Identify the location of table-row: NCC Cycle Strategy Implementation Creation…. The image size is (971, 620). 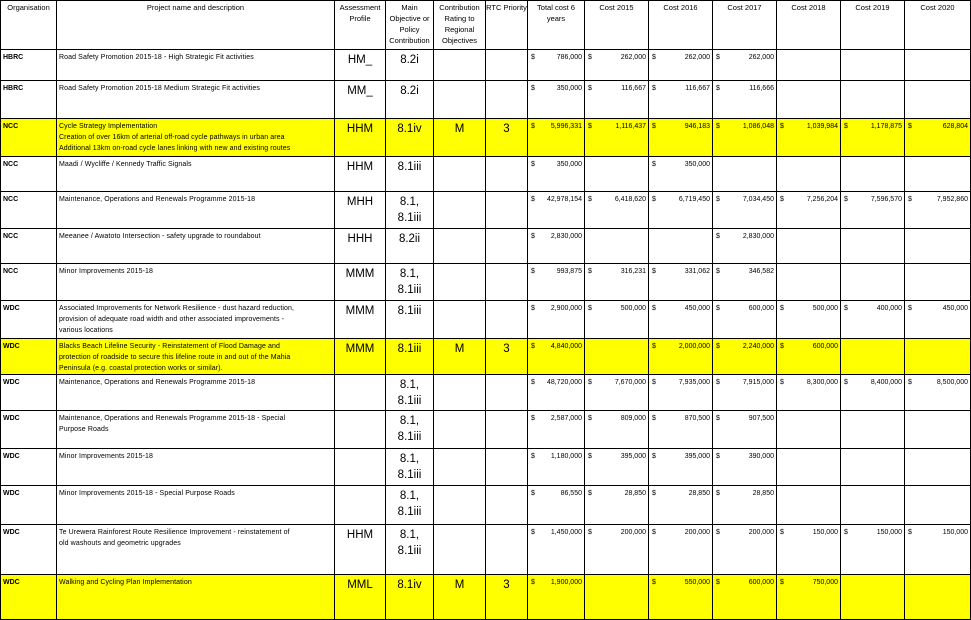
(485, 137).